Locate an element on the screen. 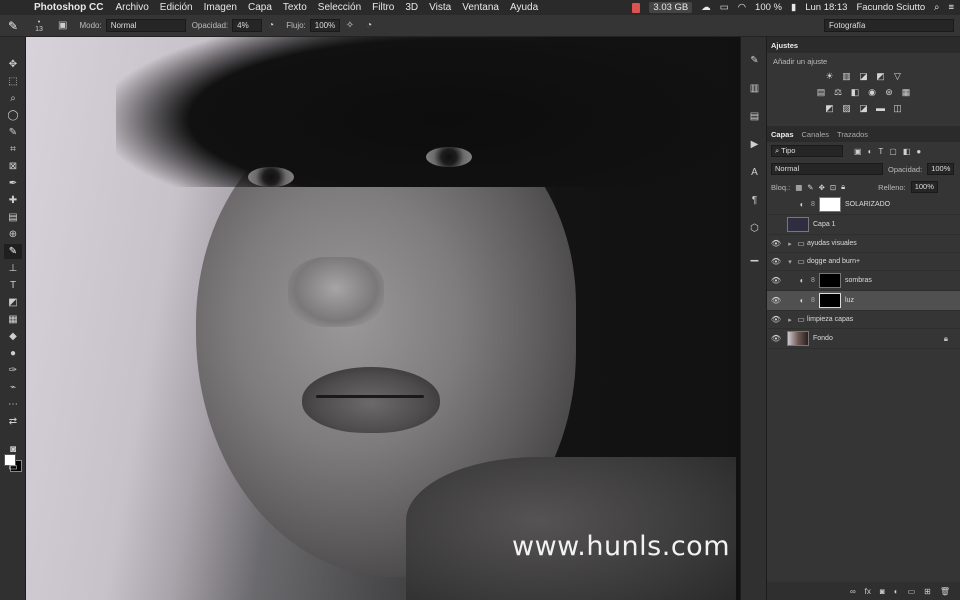 The height and width of the screenshot is (600, 960). history-panel-icon: ▤ is located at coordinates (754, 116).